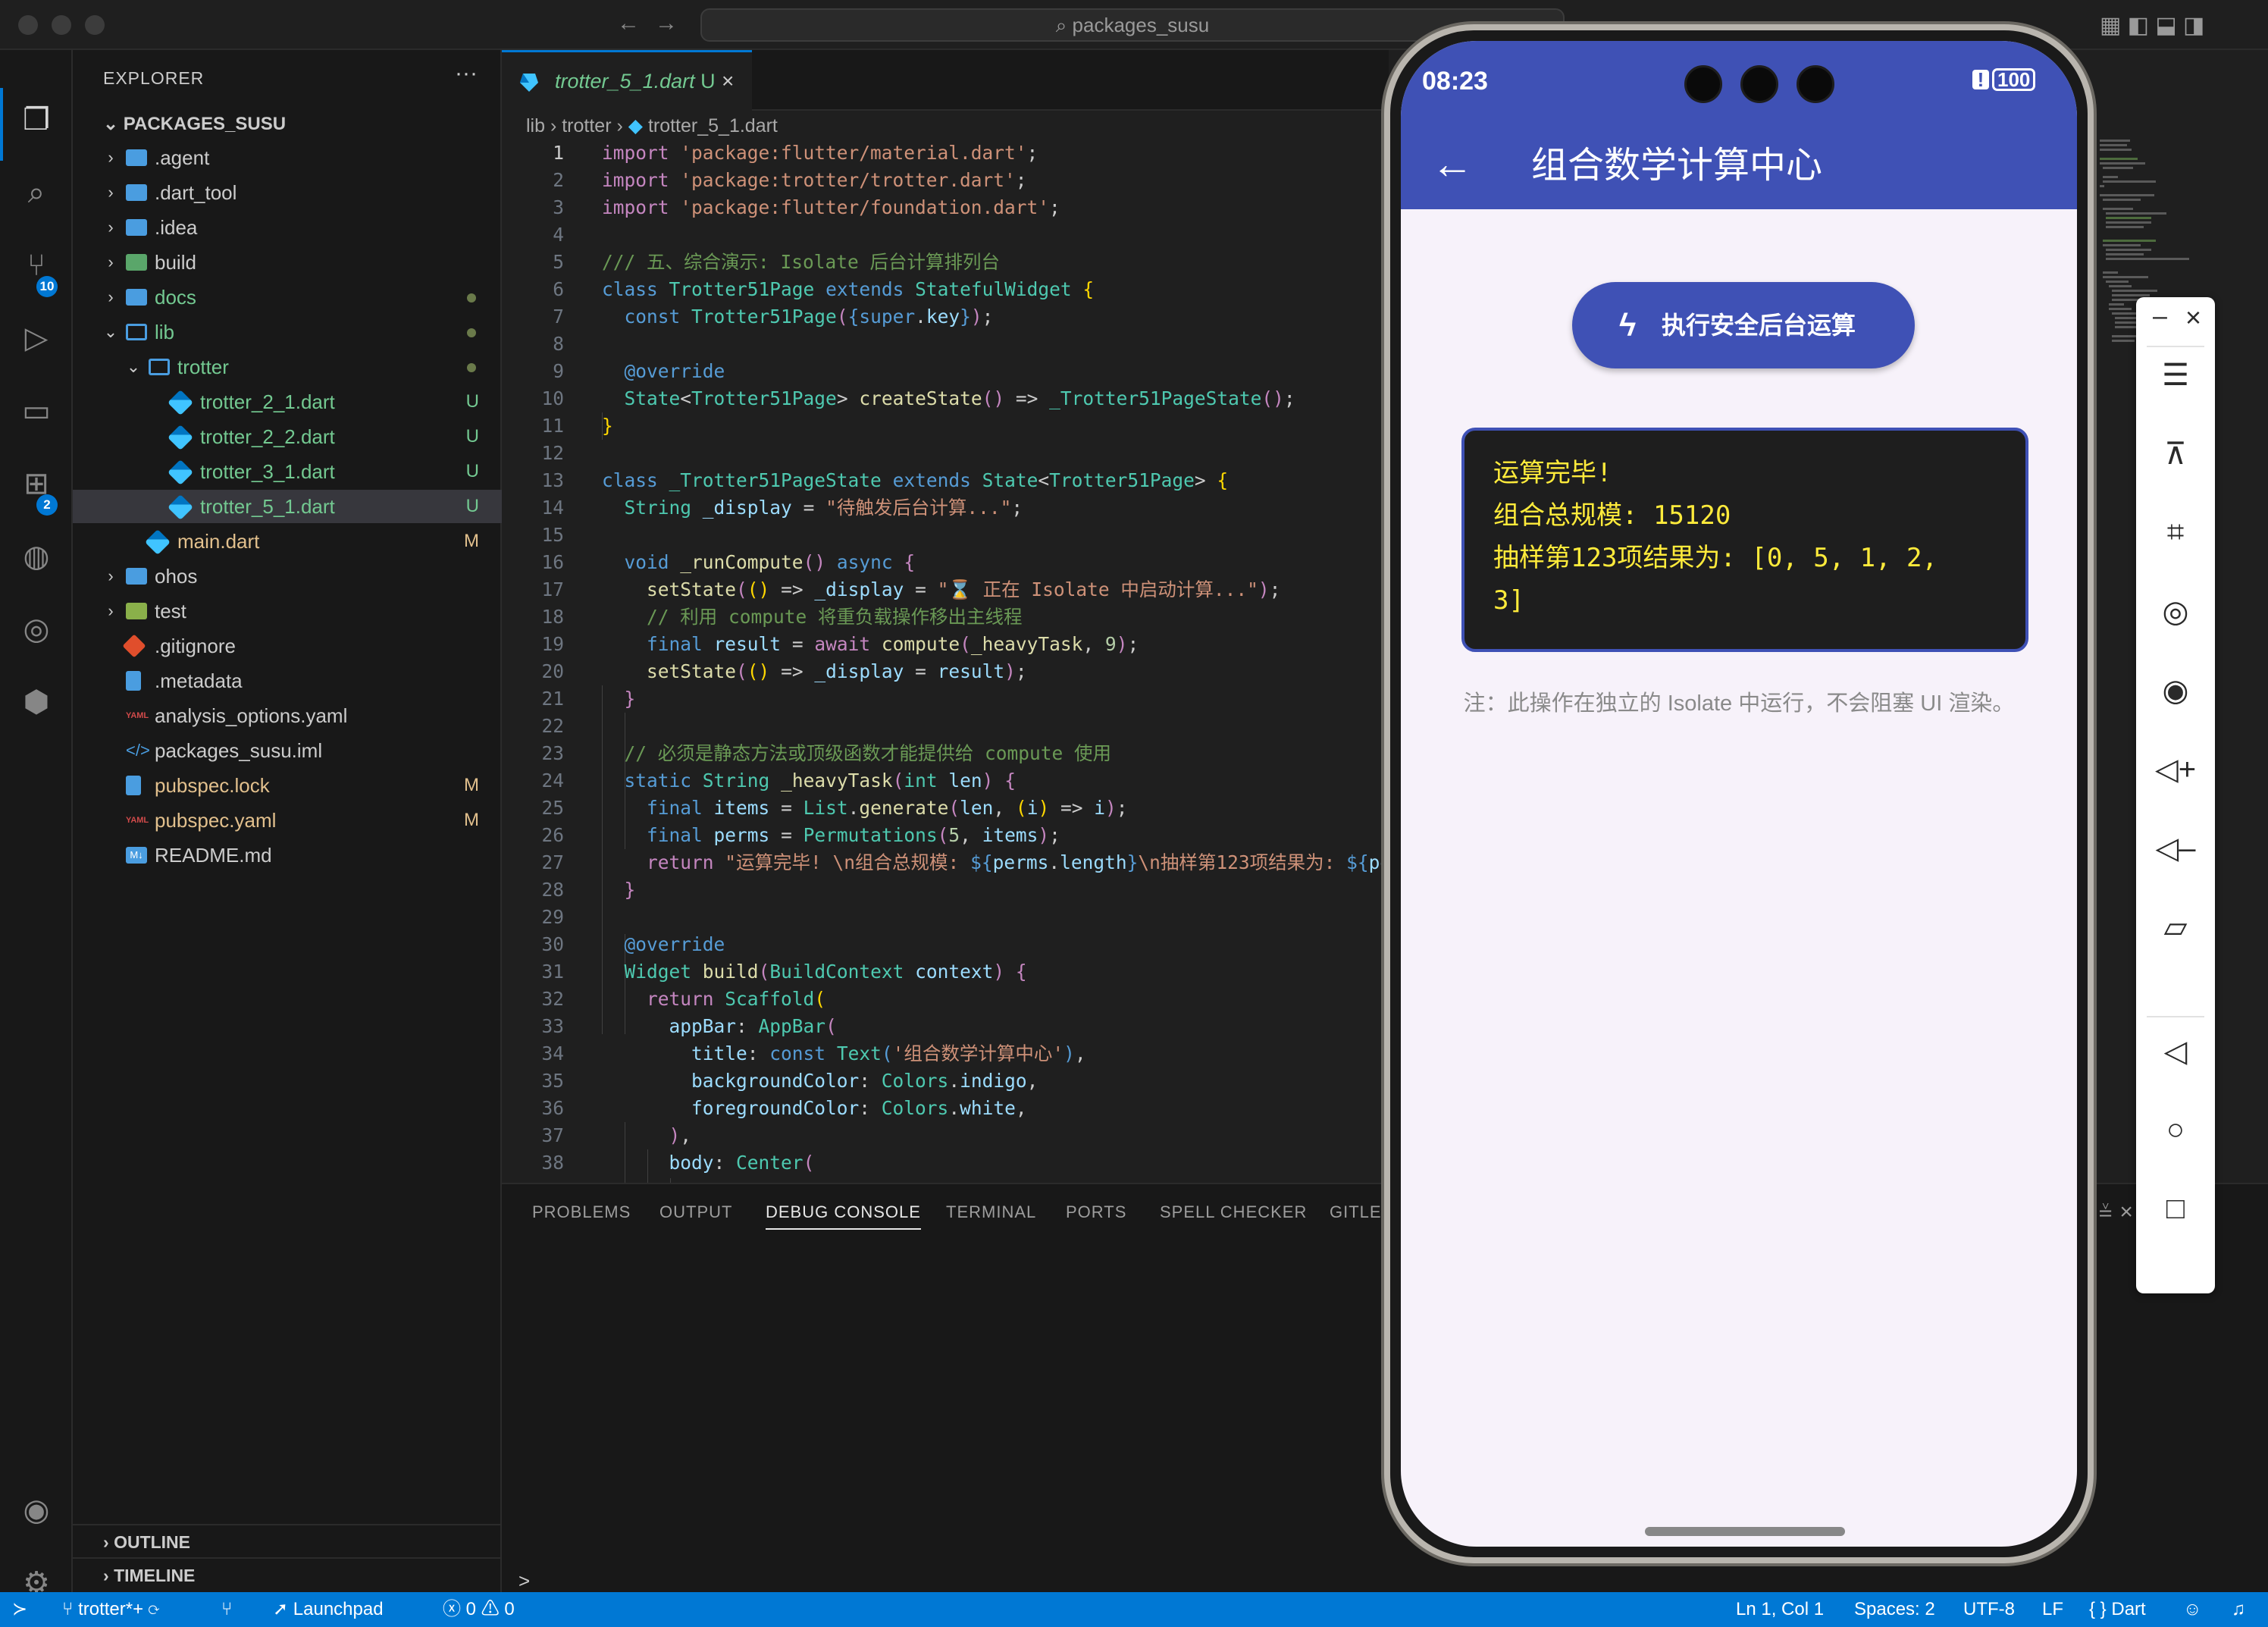 This screenshot has width=2268, height=1627. I want to click on explorer-icon: ❐, so click(36, 120).